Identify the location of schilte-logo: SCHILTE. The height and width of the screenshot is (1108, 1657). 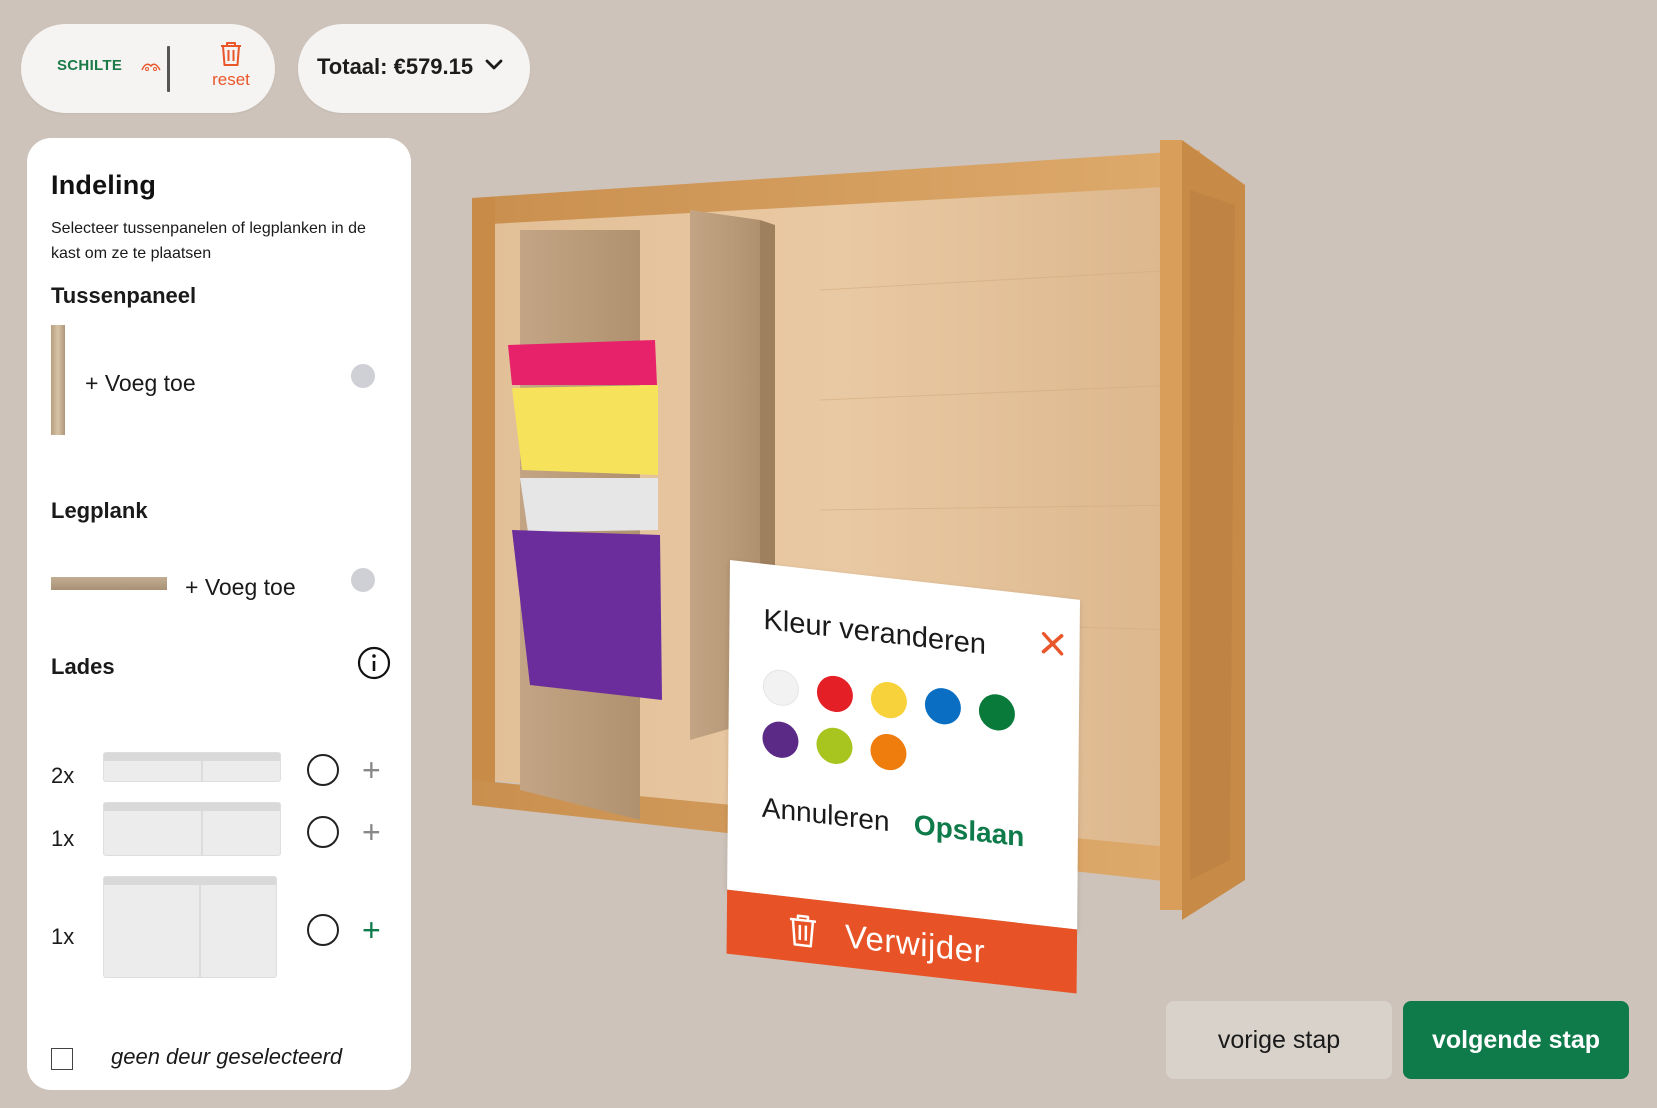
(90, 65).